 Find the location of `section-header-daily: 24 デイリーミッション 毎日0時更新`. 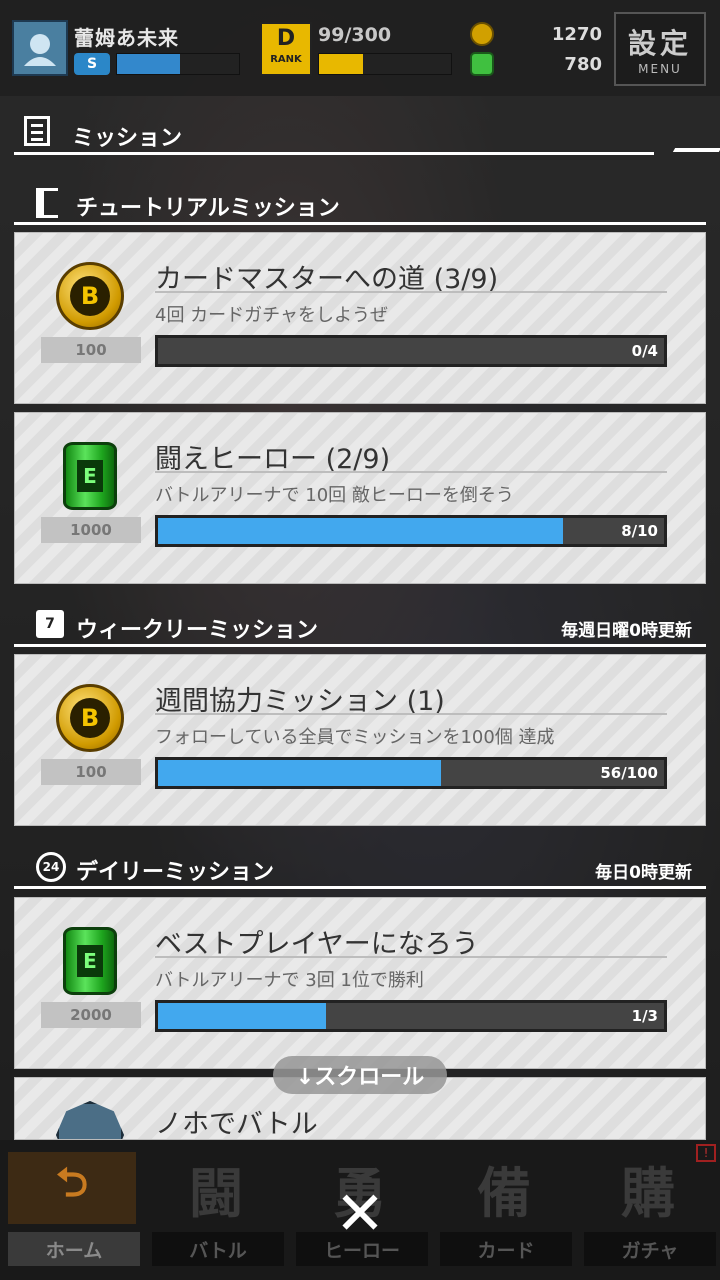

section-header-daily: 24 デイリーミッション 毎日0時更新 is located at coordinates (360, 868).